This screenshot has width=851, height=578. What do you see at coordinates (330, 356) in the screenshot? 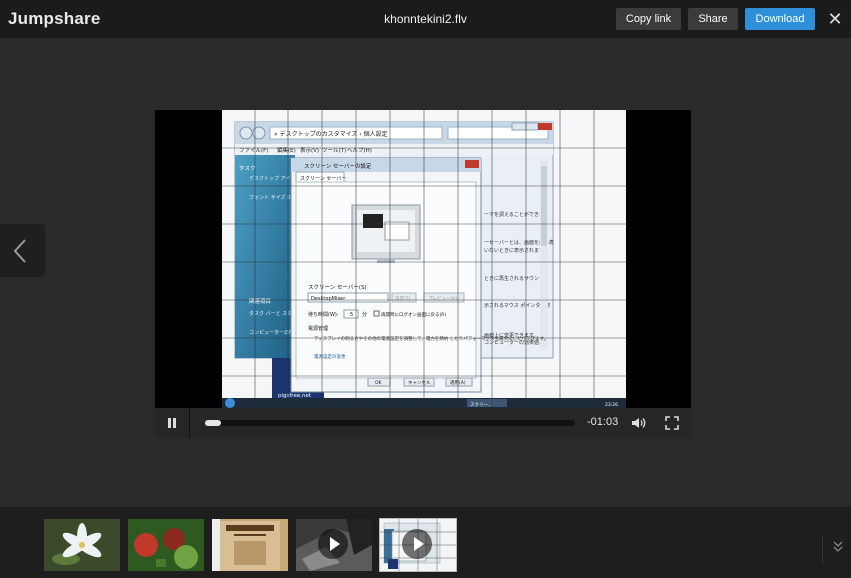
I see `power-link: 電源設定の変更` at bounding box center [330, 356].